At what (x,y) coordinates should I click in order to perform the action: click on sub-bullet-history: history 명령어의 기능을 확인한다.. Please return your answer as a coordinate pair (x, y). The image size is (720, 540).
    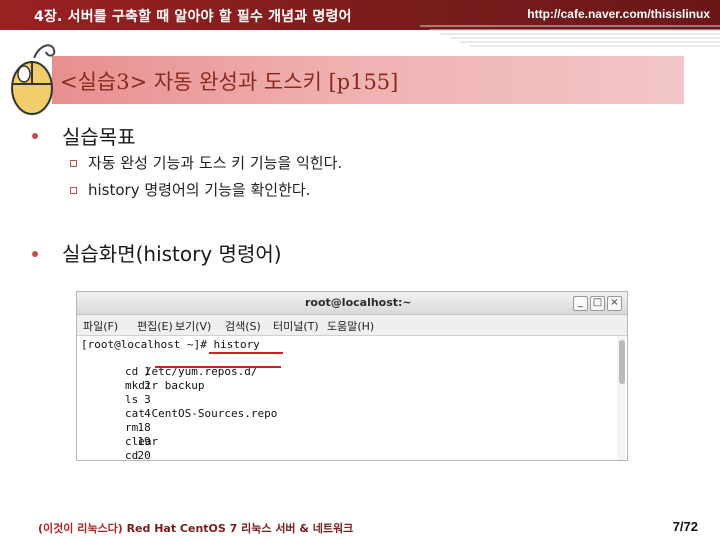
    Looking at the image, I should click on (199, 190).